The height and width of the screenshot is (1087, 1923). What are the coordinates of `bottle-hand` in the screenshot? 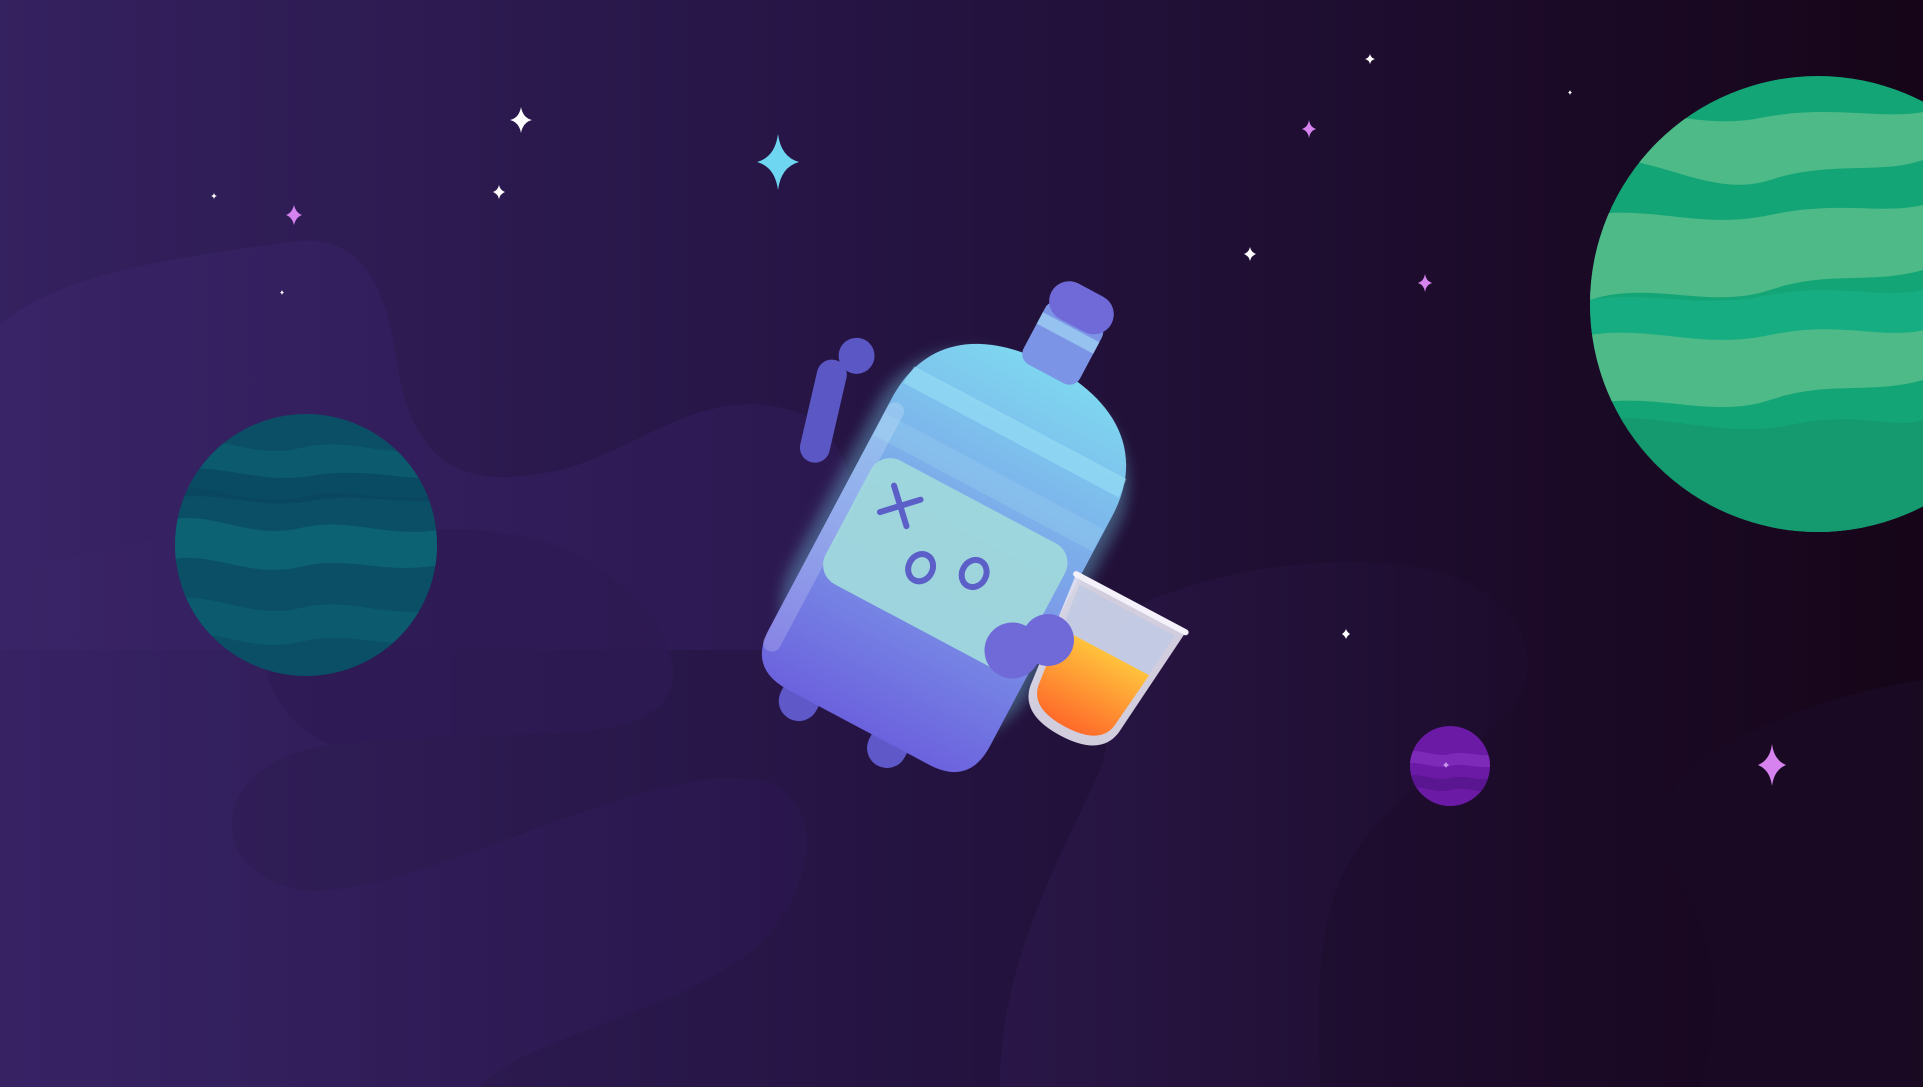 It's located at (1048, 640).